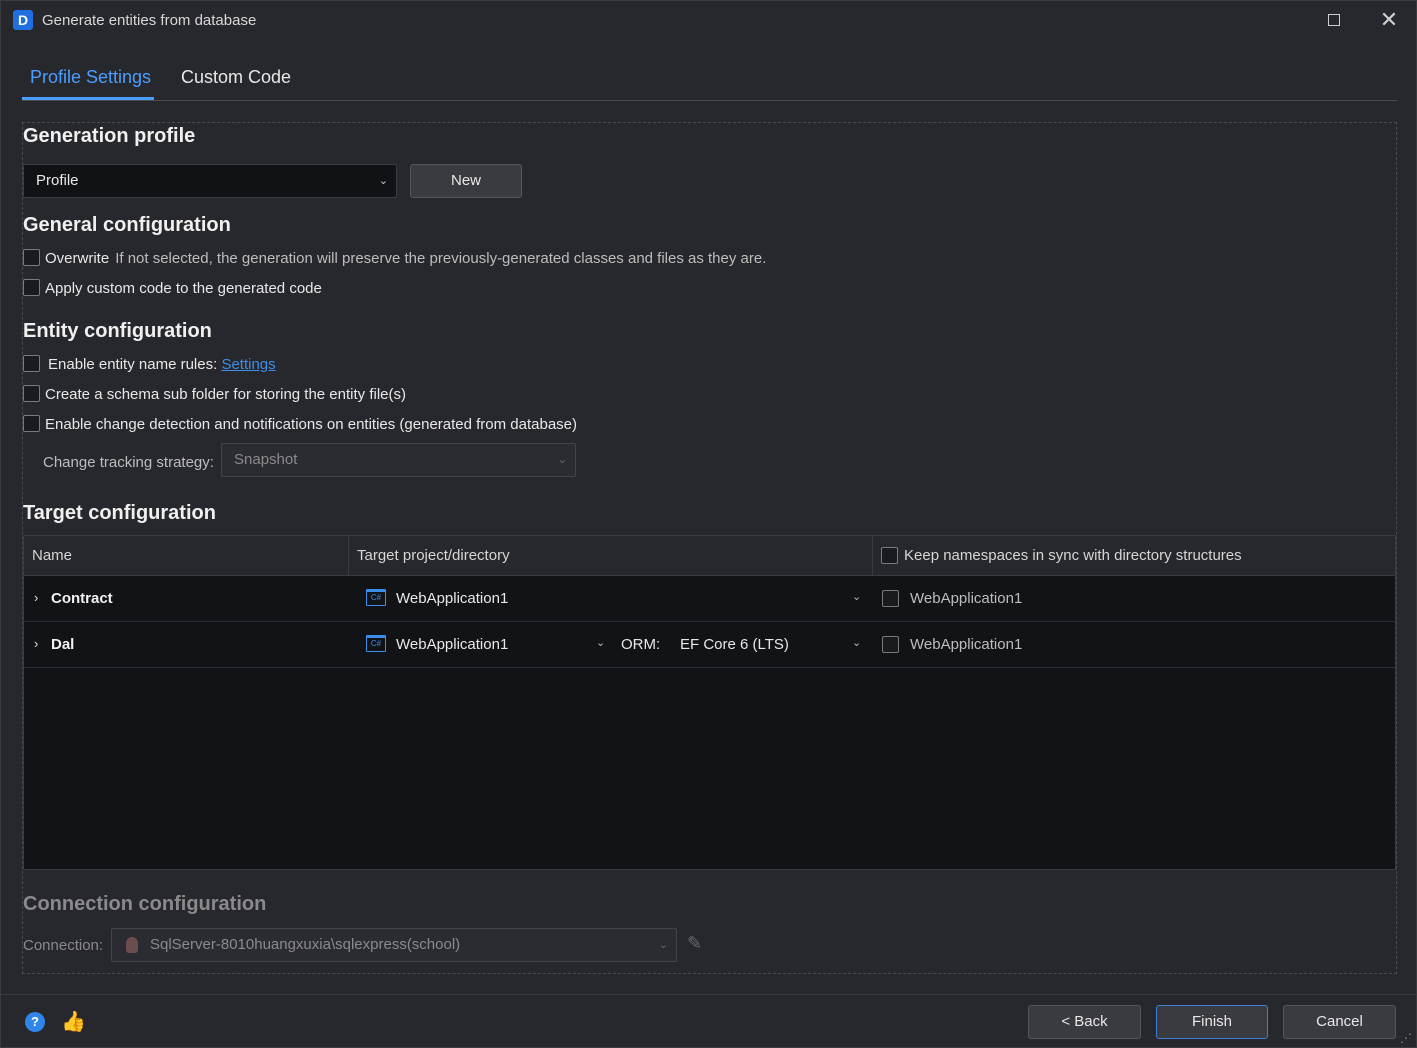  I want to click on tab-profile-settings: Profile Settings, so click(90, 84).